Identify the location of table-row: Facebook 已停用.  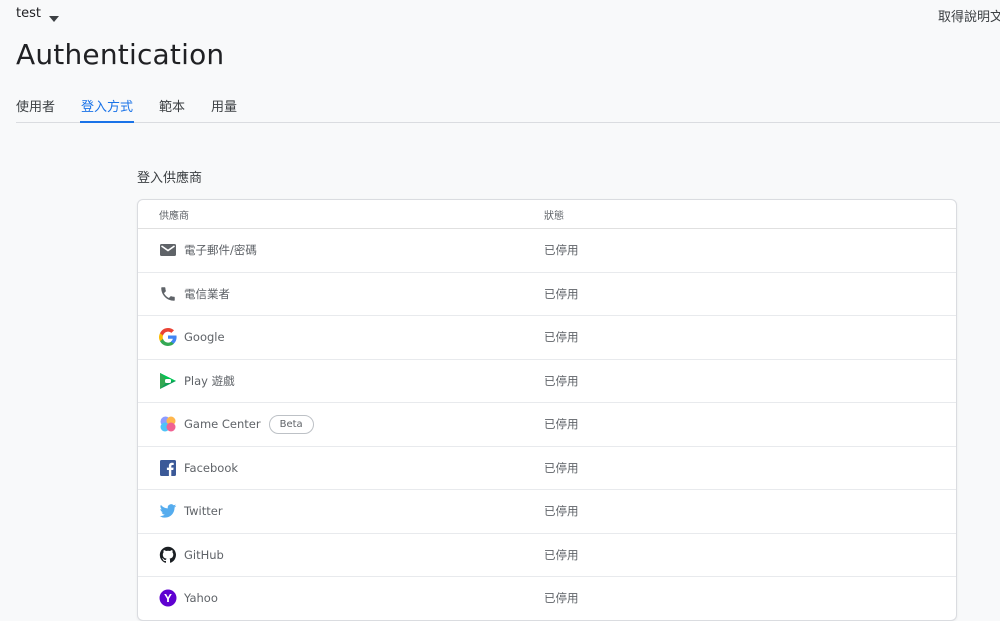
(547, 468).